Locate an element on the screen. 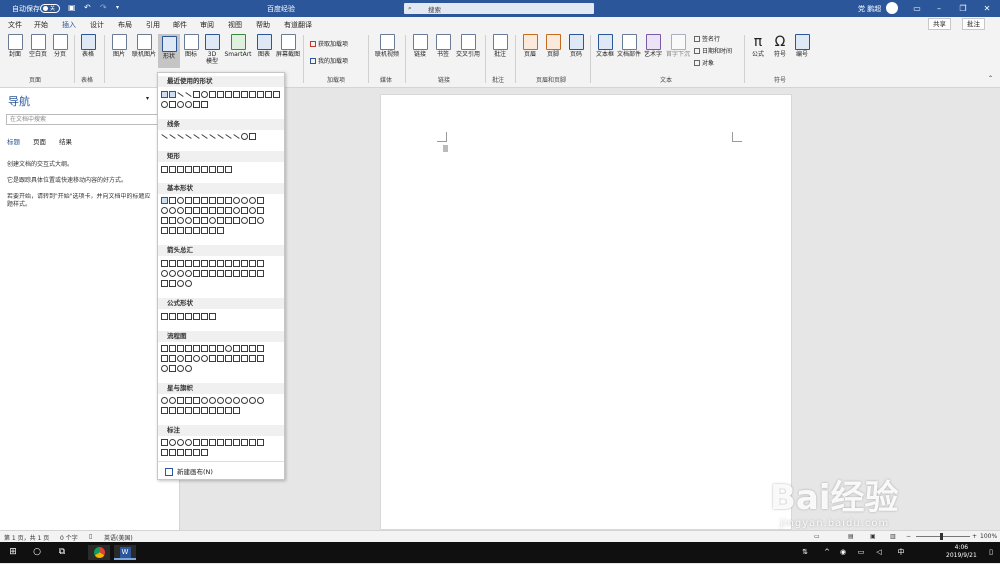 Image resolution: width=1000 pixels, height=564 pixels. blank-page-button: 空白页 is located at coordinates (38, 46).